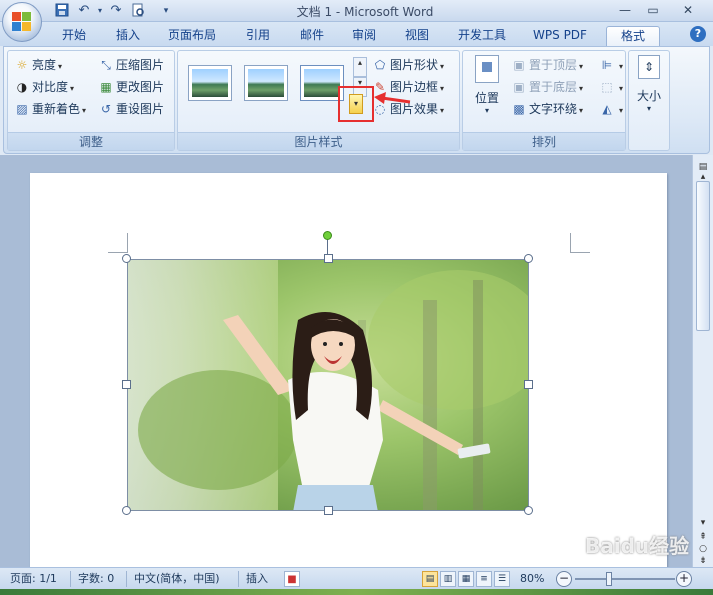  What do you see at coordinates (22, 87) in the screenshot?
I see `contrast-icon: ◑` at bounding box center [22, 87].